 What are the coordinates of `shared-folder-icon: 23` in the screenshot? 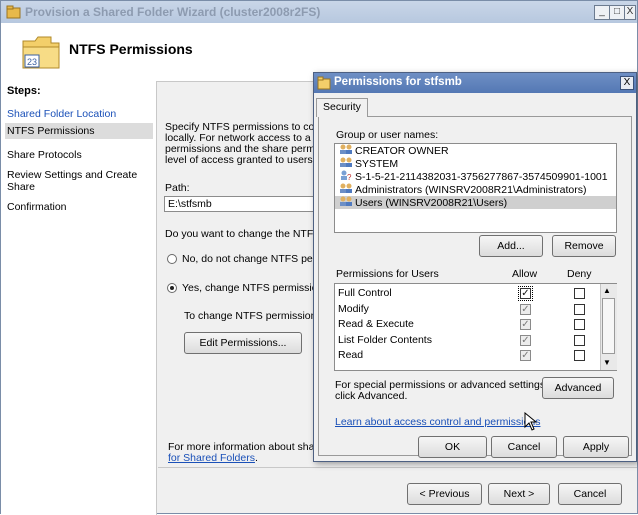 It's located at (41, 52).